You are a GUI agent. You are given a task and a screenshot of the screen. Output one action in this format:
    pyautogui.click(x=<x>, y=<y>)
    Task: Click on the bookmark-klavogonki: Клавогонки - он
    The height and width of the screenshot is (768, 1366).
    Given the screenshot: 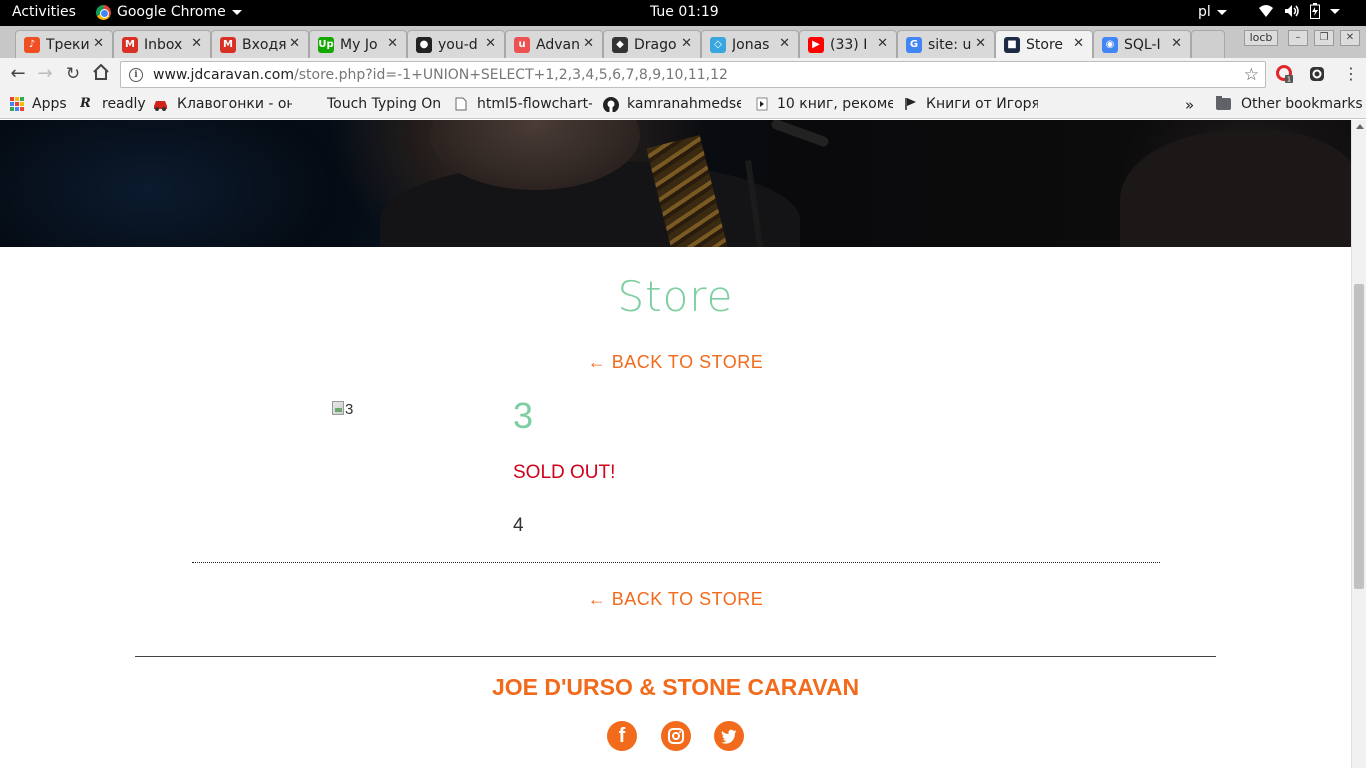 What is the action you would take?
    pyautogui.click(x=222, y=104)
    